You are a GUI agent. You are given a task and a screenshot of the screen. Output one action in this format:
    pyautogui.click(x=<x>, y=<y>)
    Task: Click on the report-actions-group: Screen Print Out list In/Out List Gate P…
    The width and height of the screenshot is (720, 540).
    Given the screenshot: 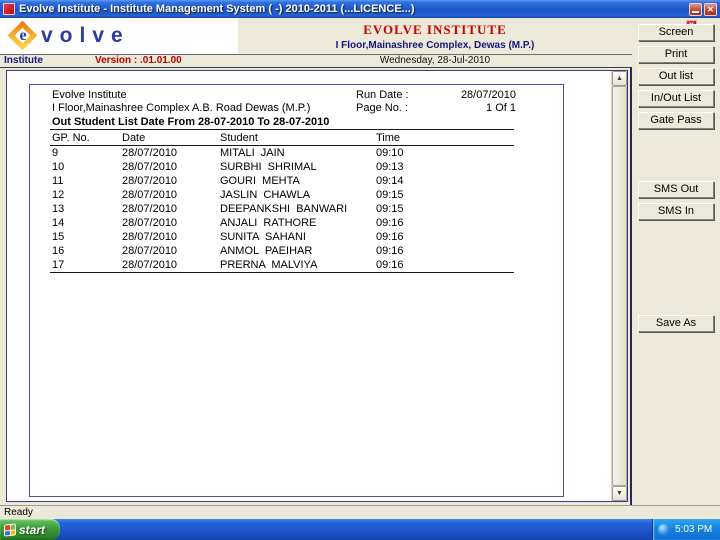 What is the action you would take?
    pyautogui.click(x=676, y=79)
    